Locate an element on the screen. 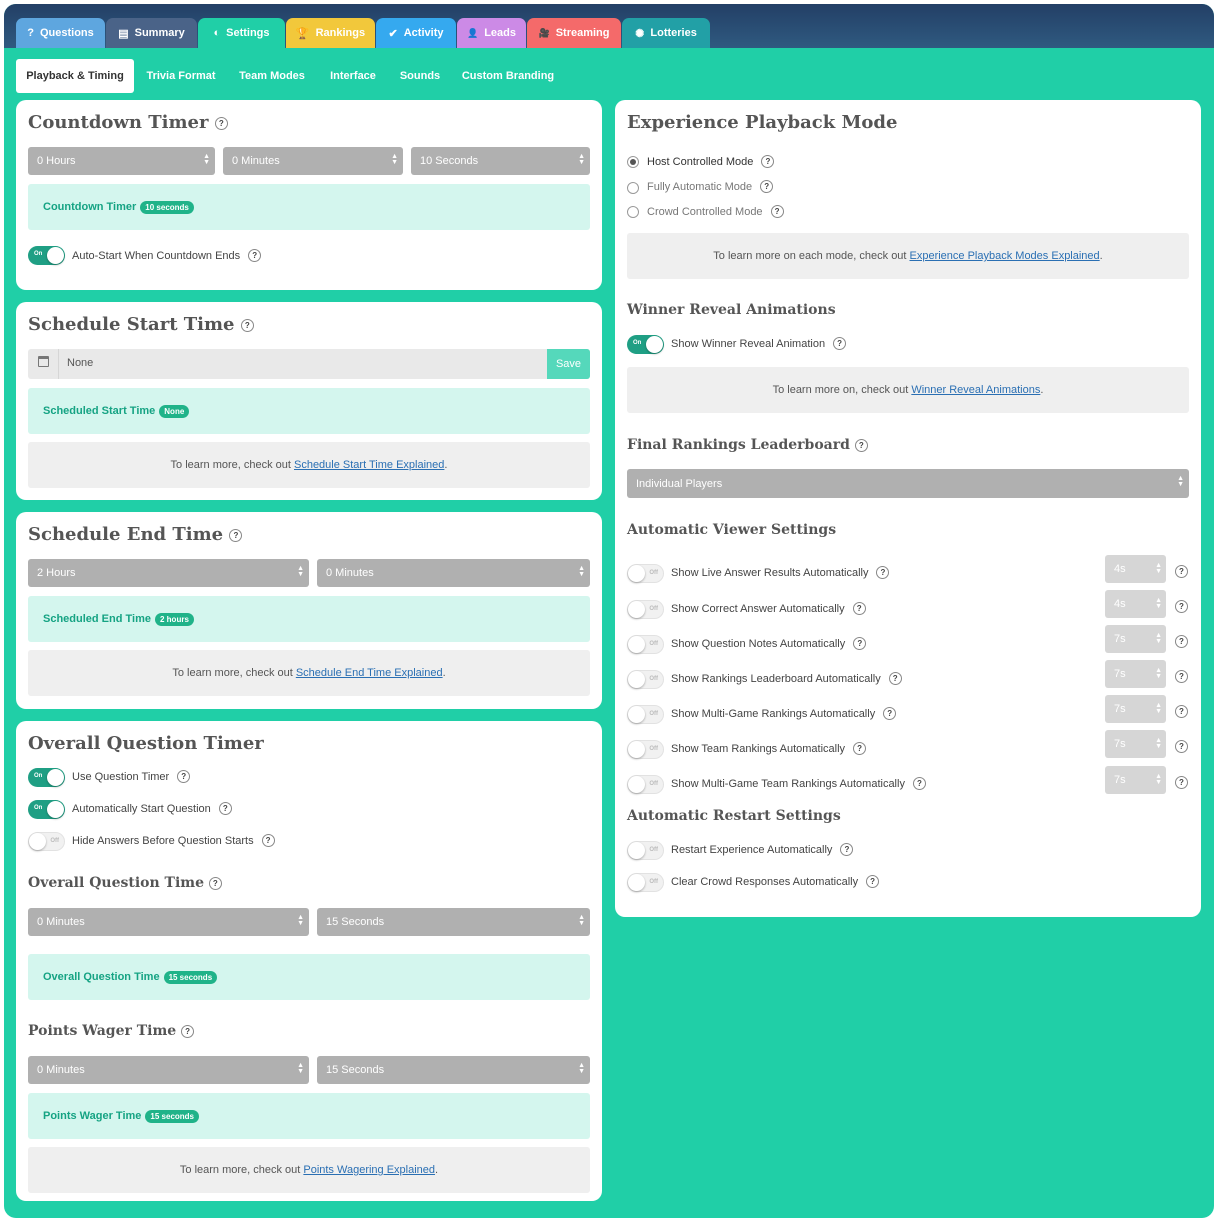  subtab-interface: Interface is located at coordinates (353, 76).